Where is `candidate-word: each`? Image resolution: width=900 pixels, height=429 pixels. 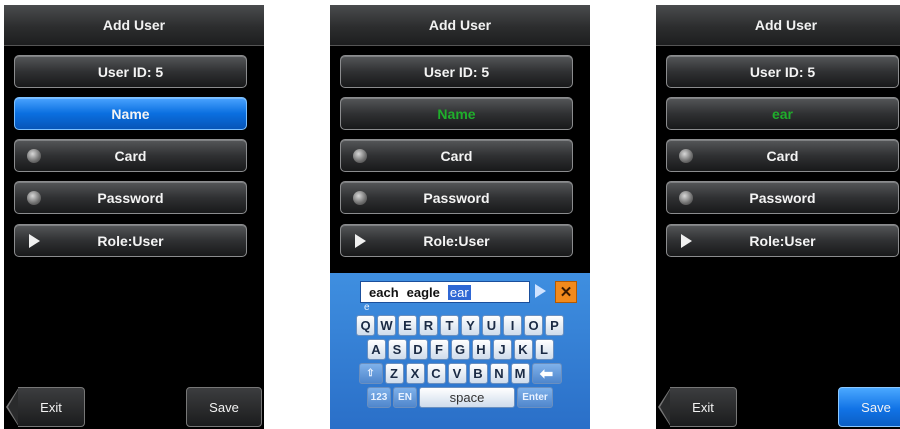
candidate-word: each is located at coordinates (384, 292).